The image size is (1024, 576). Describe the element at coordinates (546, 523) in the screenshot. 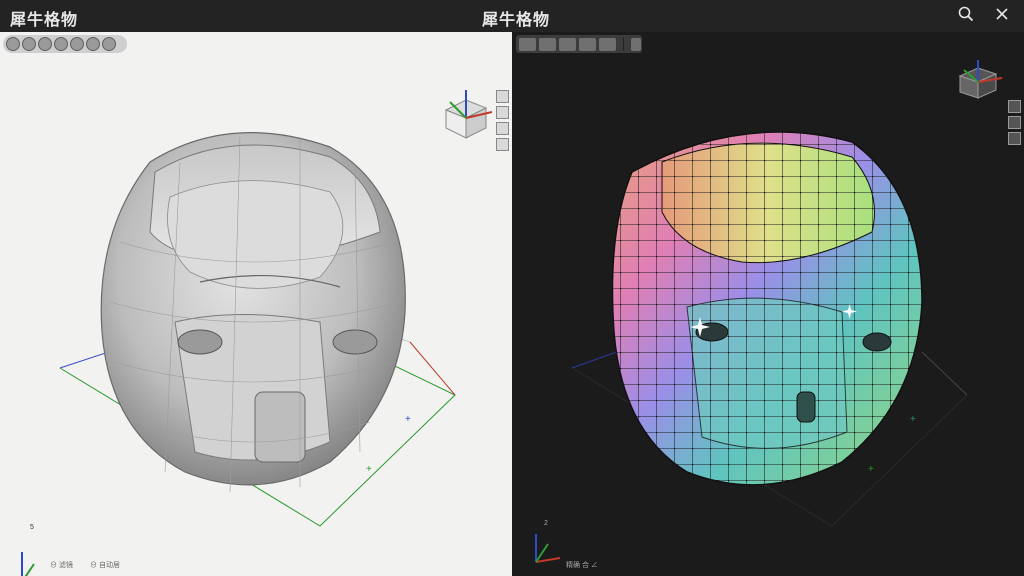

I see `right-axis-label: 2` at that location.